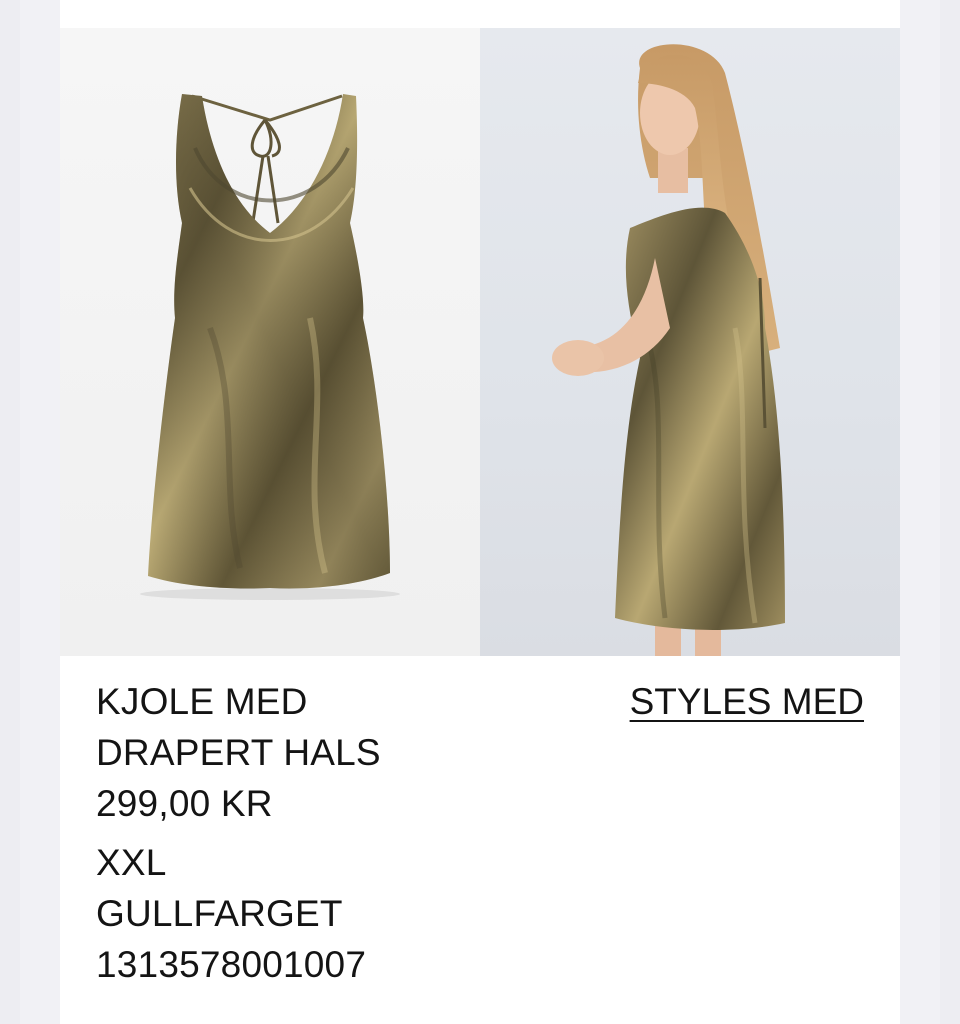 Image resolution: width=960 pixels, height=1024 pixels. What do you see at coordinates (480, 14) in the screenshot?
I see `top-spacer` at bounding box center [480, 14].